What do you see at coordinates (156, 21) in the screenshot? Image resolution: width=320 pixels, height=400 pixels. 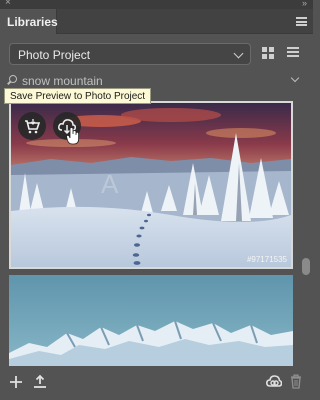 I see `panel-tab-bar: Libraries` at bounding box center [156, 21].